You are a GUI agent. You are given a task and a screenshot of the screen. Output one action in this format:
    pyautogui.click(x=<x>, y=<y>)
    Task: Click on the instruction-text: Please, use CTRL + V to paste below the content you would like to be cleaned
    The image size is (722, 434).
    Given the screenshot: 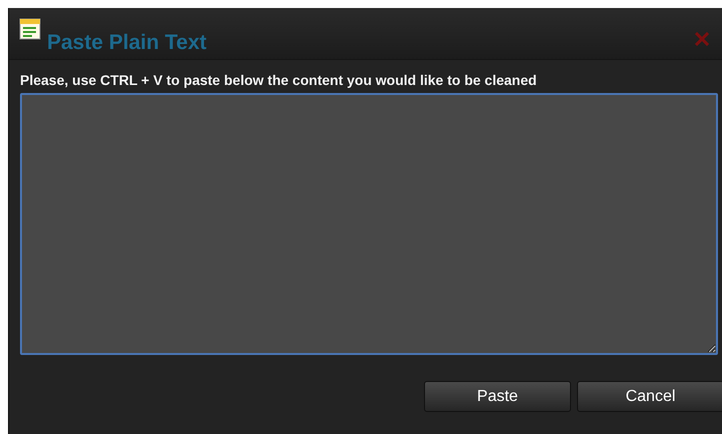 What is the action you would take?
    pyautogui.click(x=279, y=80)
    